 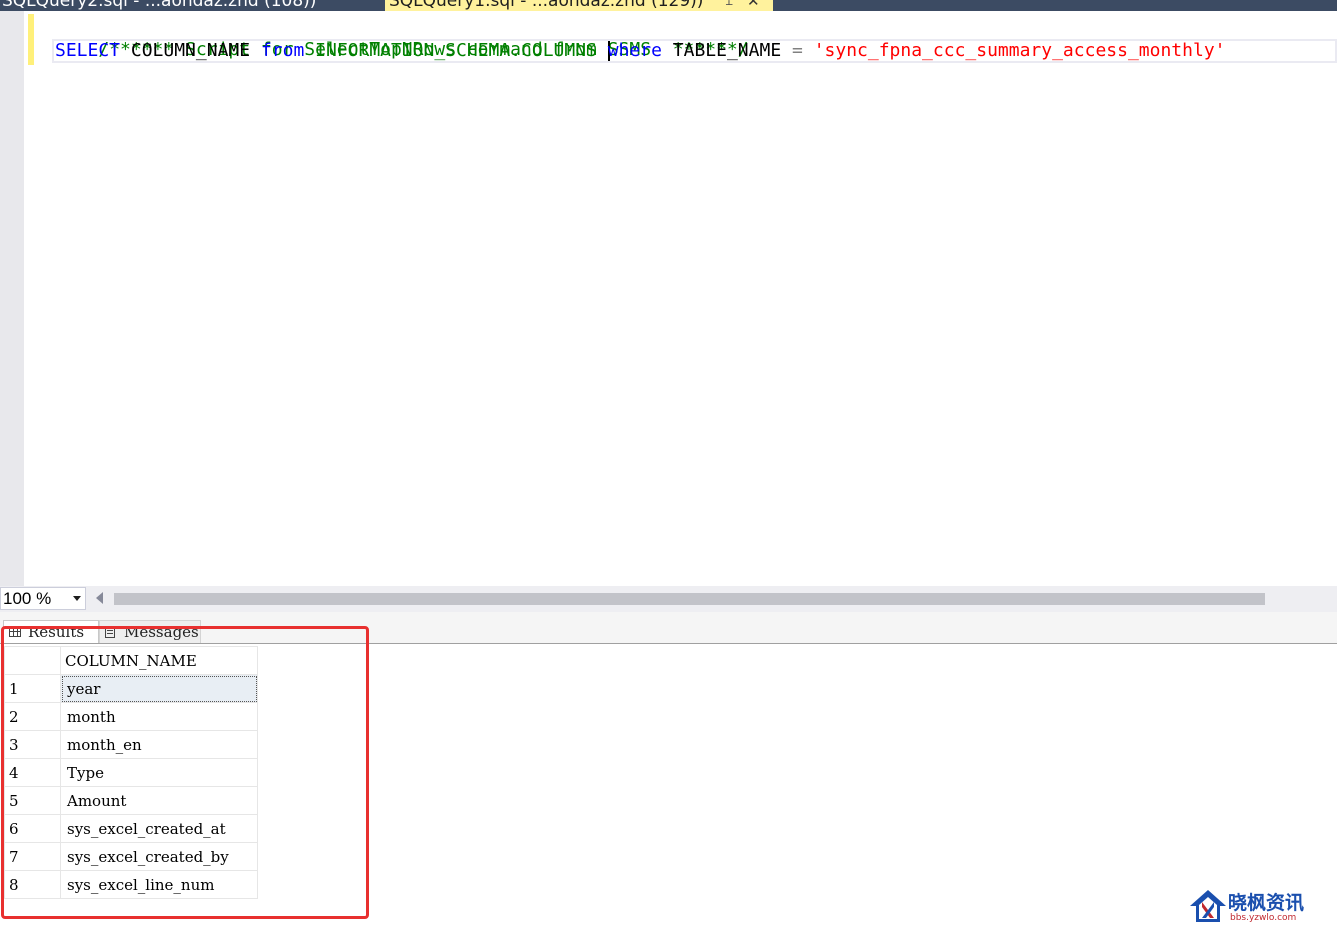 What do you see at coordinates (753, 5) in the screenshot?
I see `close-icon: ✕` at bounding box center [753, 5].